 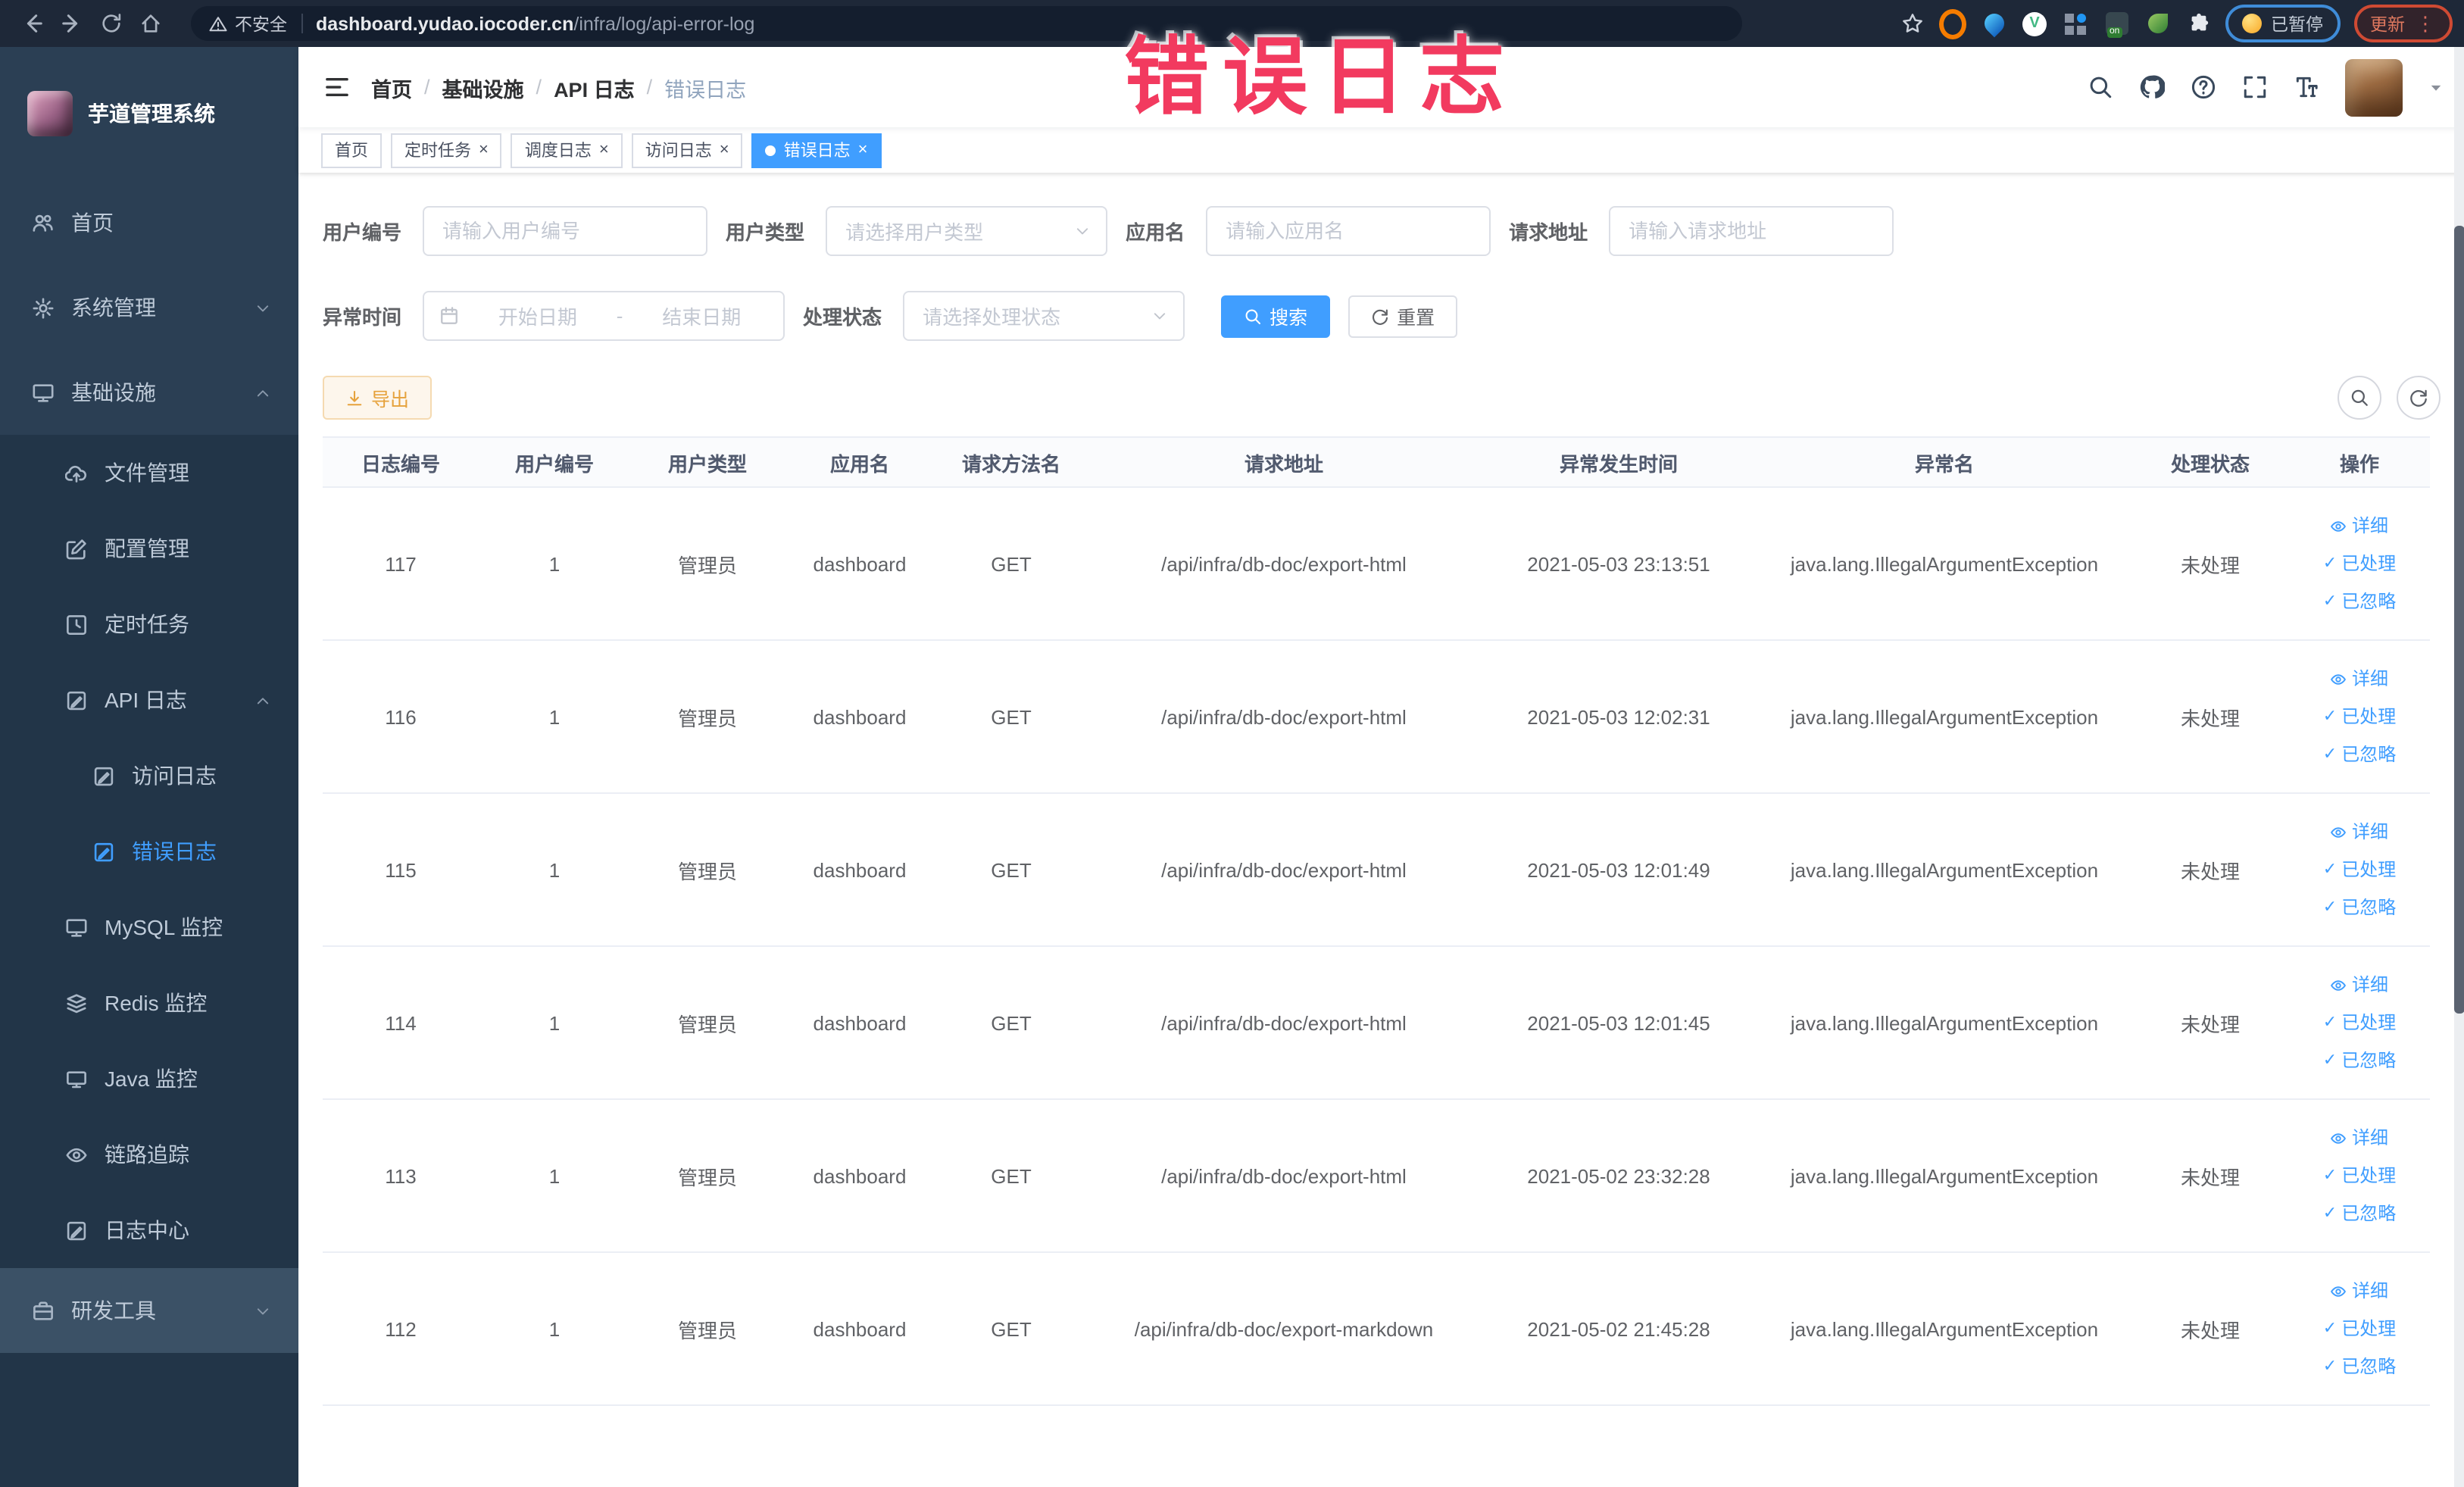 What do you see at coordinates (2075, 23) in the screenshot?
I see `ext-grid-icon` at bounding box center [2075, 23].